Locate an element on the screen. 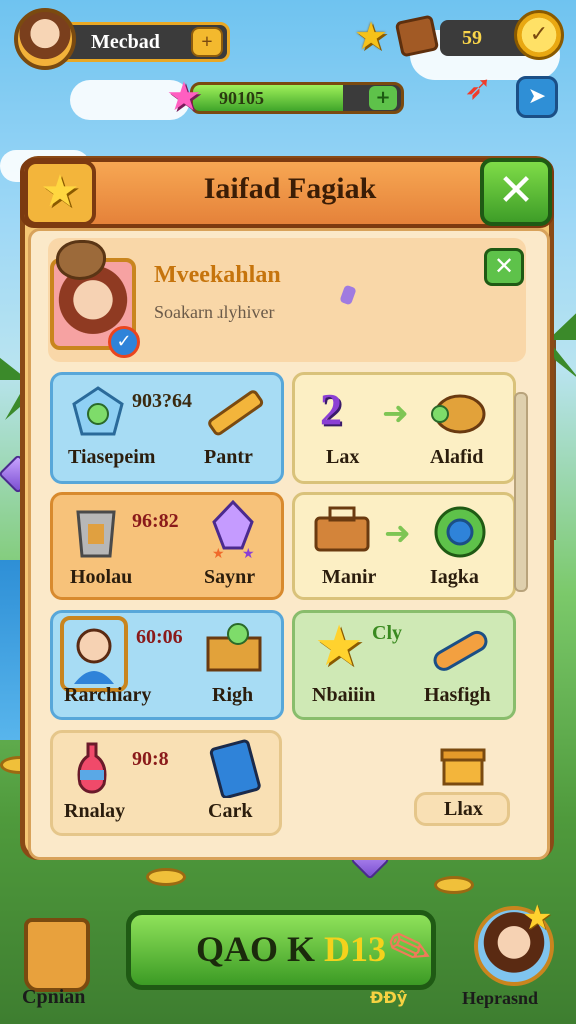 The width and height of the screenshot is (576, 1024). target-icon is located at coordinates (460, 532).